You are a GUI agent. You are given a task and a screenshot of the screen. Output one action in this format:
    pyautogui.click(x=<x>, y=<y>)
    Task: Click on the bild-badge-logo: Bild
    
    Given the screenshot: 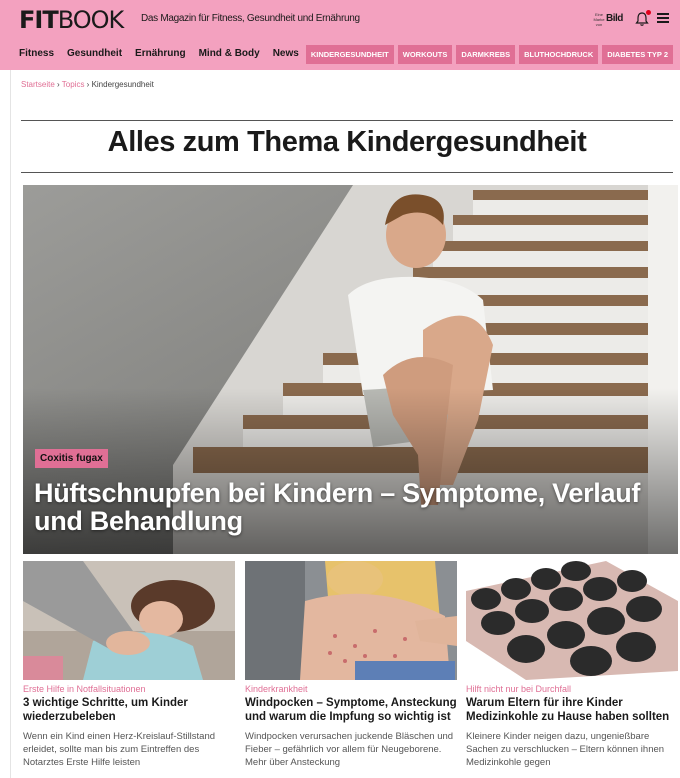 What is the action you would take?
    pyautogui.click(x=614, y=18)
    